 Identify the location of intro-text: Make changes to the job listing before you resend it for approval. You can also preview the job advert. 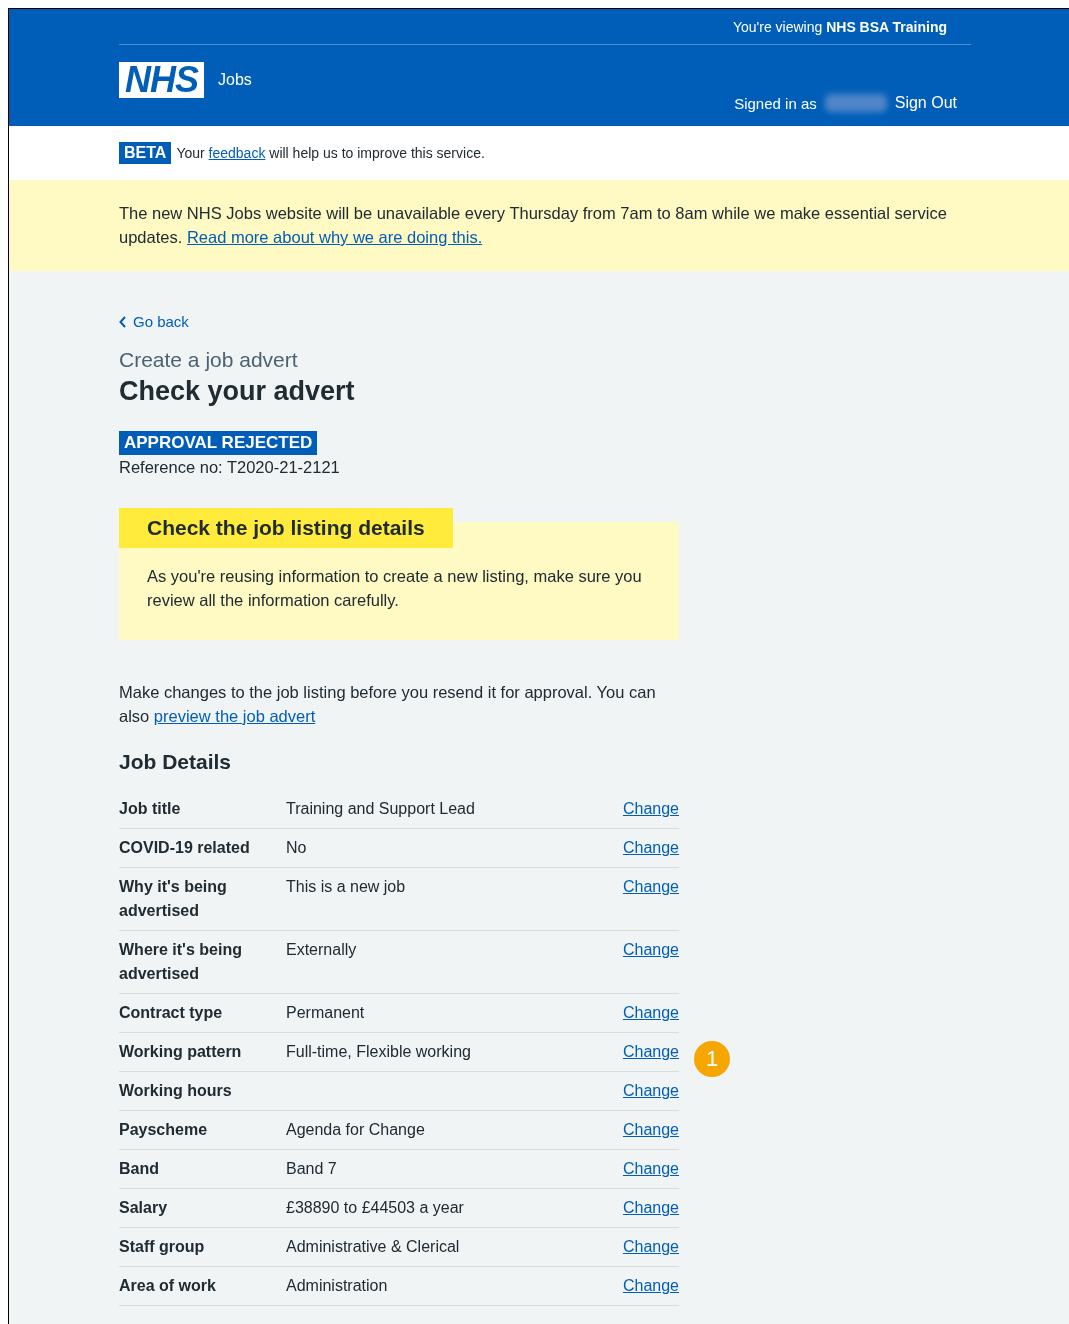
(388, 704).